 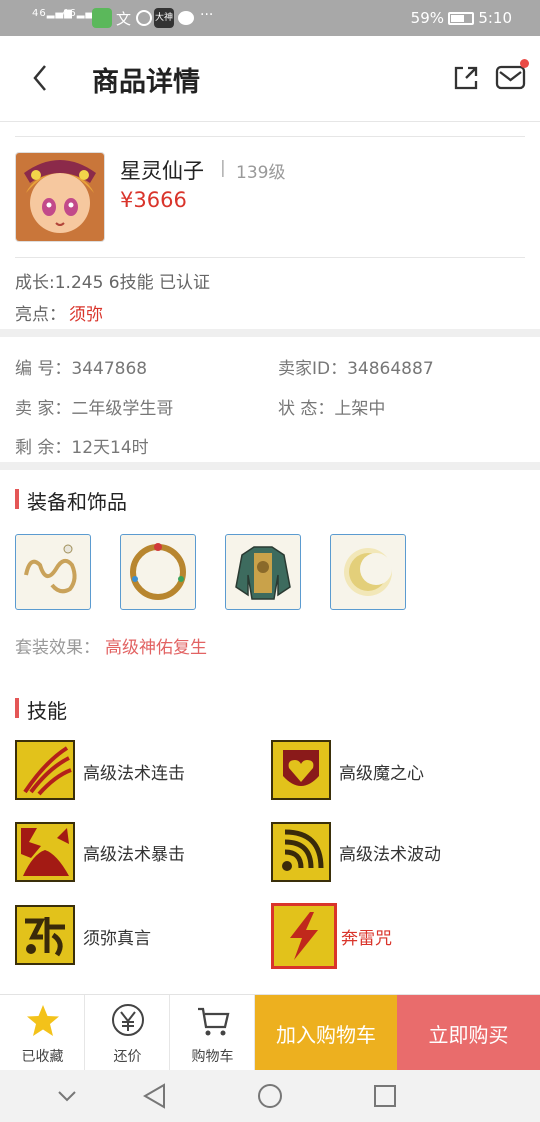 I want to click on burst-icon, so click(x=45, y=852).